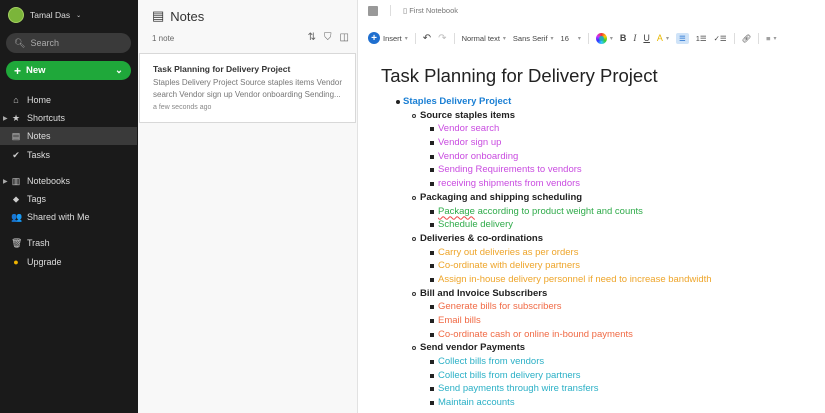 Image resolution: width=825 pixels, height=413 pixels. Describe the element at coordinates (501, 197) in the screenshot. I see `list-item-text: Packaging and shipping scheduling` at that location.